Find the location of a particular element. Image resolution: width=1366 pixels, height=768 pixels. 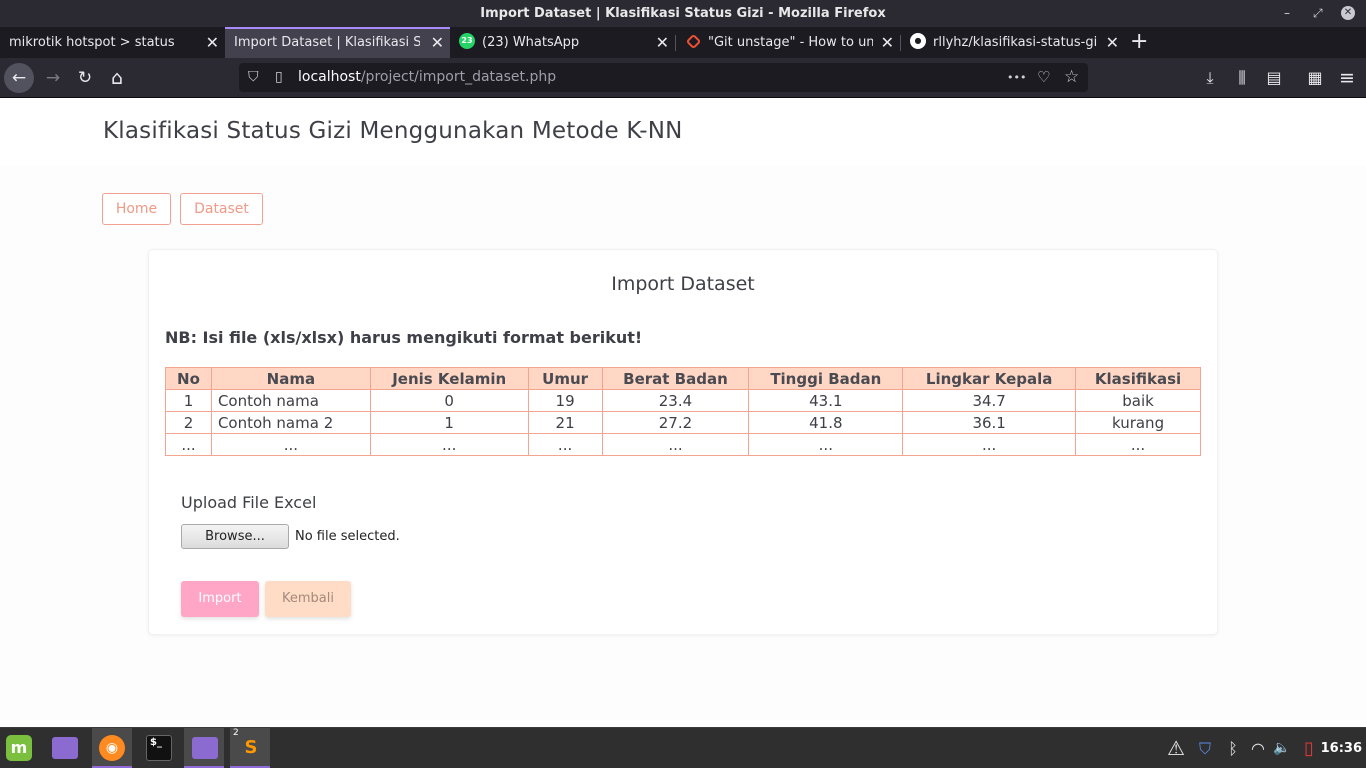

table-cell: baik is located at coordinates (1138, 400).